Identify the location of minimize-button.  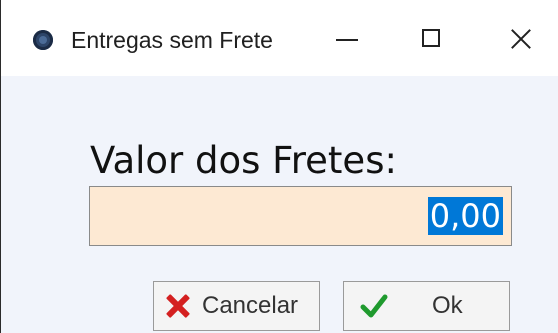
(344, 38).